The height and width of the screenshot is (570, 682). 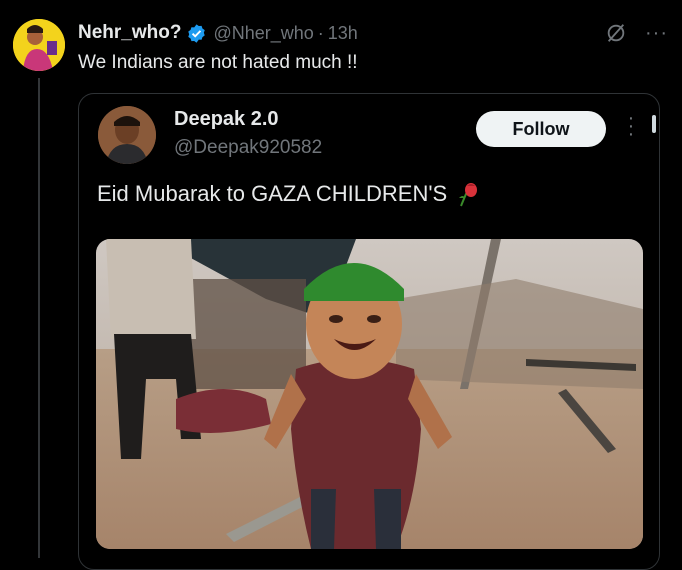 I want to click on more-vertical-icon: · · ·, so click(x=631, y=126).